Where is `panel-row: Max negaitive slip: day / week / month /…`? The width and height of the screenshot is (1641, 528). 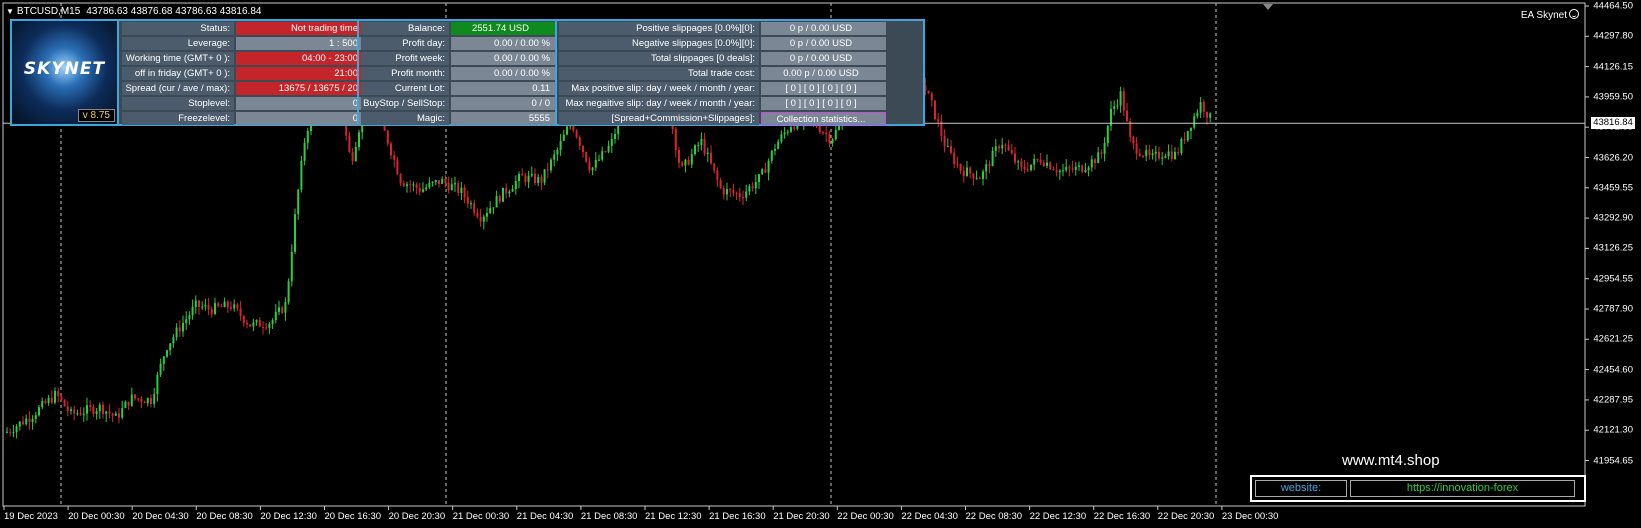
panel-row: Max negaitive slip: day / week / month /… is located at coordinates (722, 103).